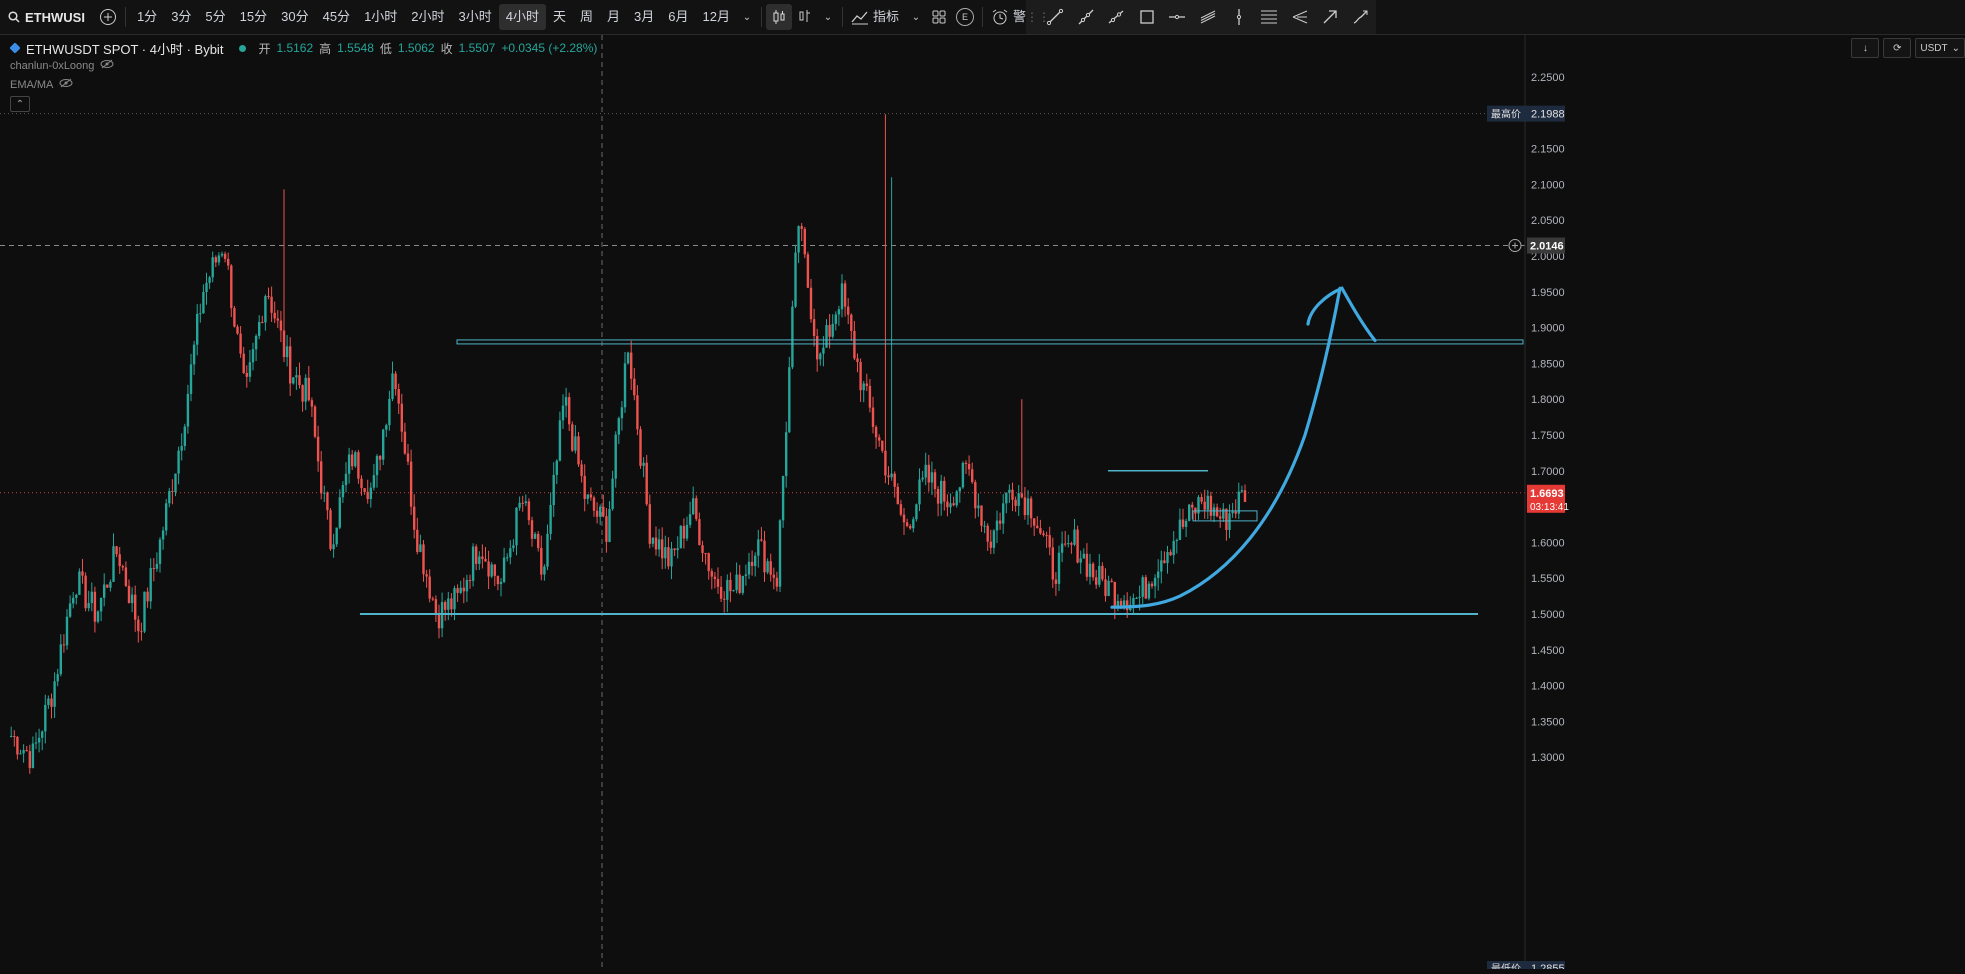 The image size is (1965, 974). I want to click on horizontal-line-icon, so click(1177, 17).